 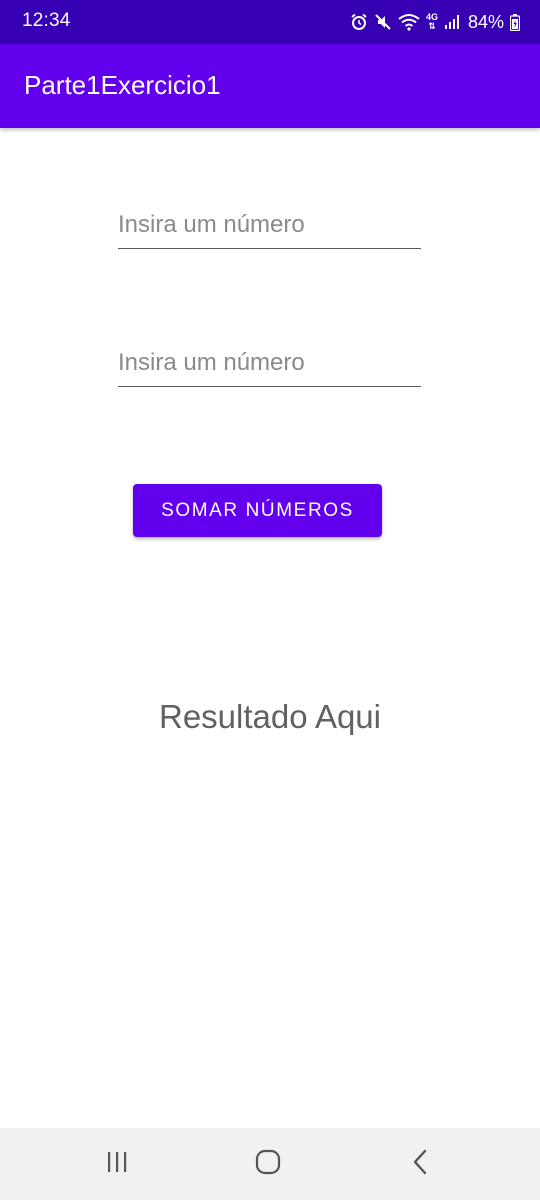 I want to click on data-arrows-icon: ⇅, so click(x=432, y=26).